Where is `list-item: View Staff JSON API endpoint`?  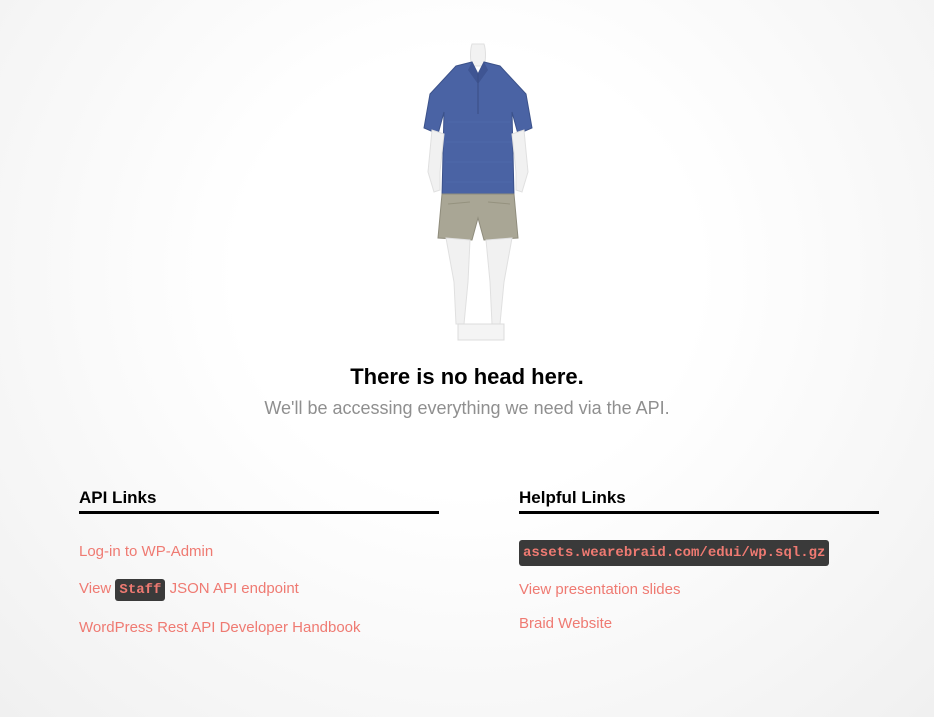
list-item: View Staff JSON API endpoint is located at coordinates (259, 590).